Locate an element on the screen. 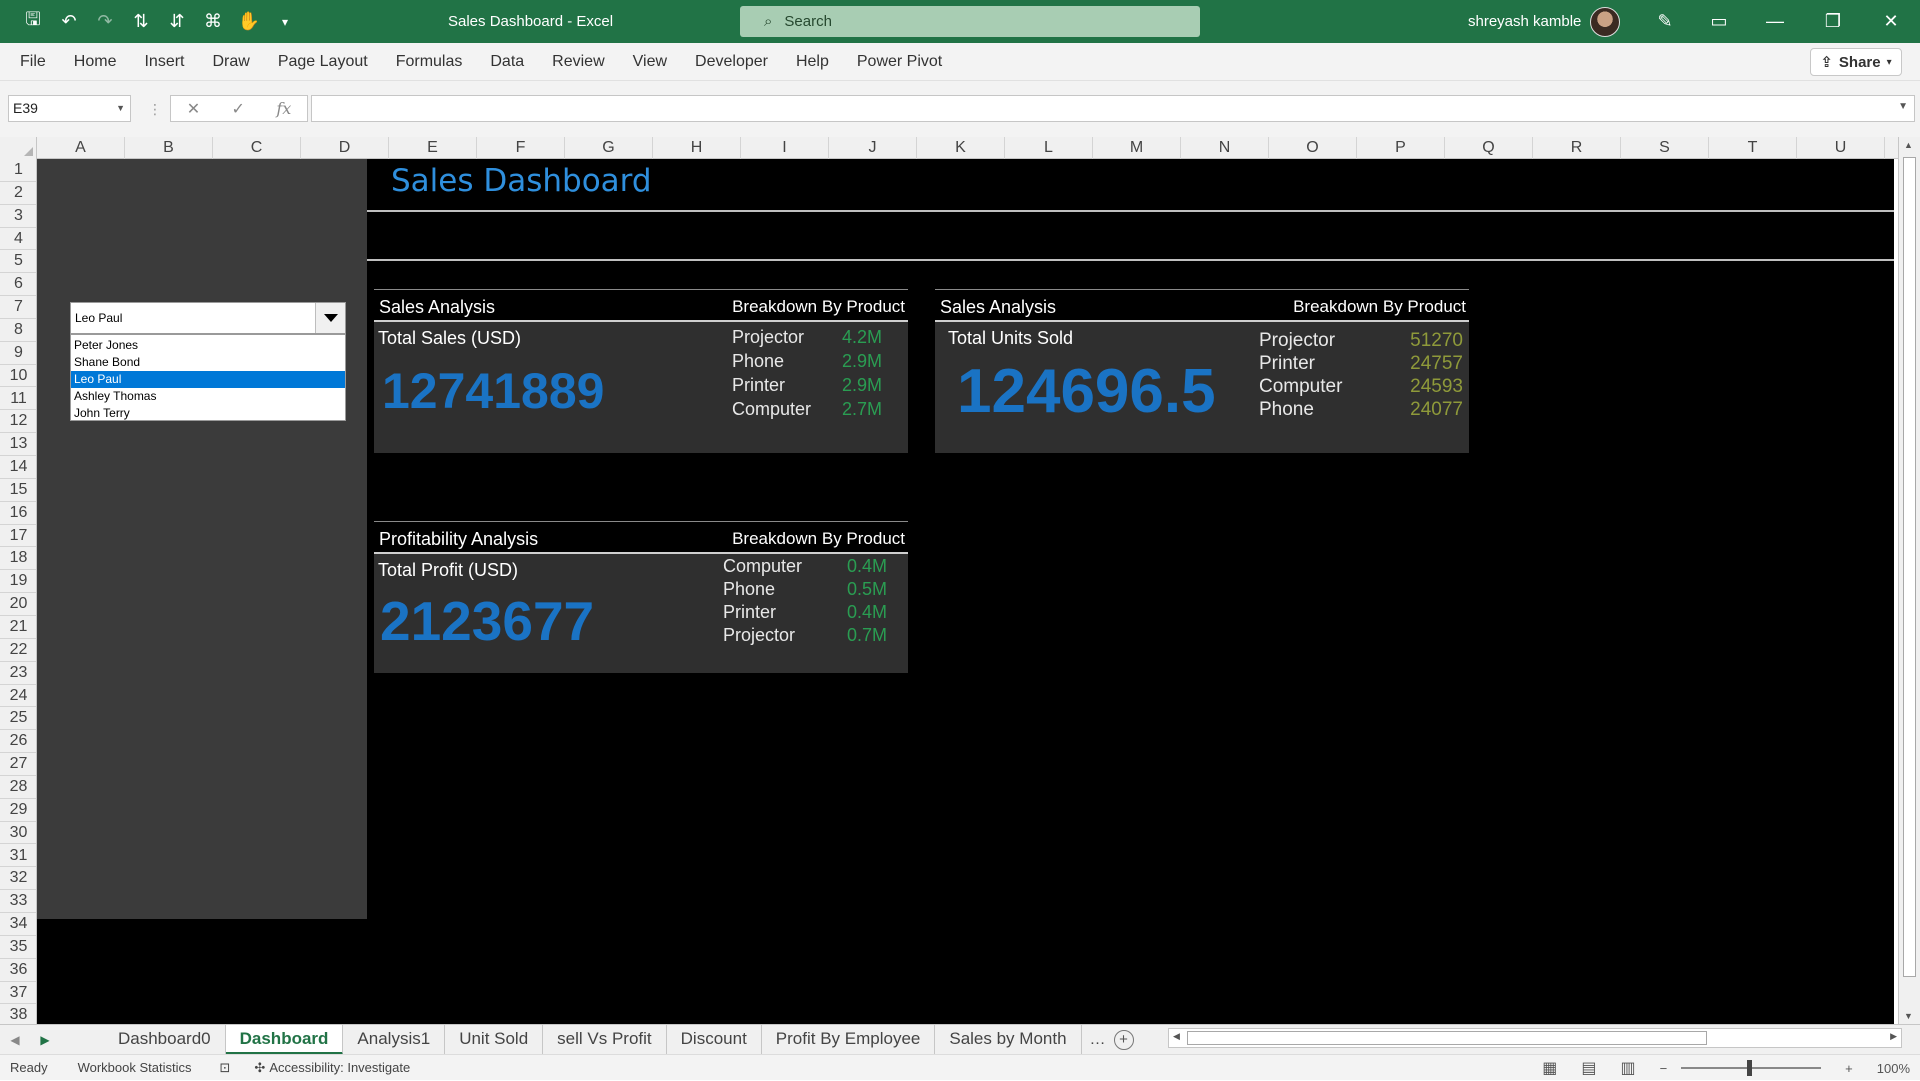 This screenshot has width=1920, height=1081. page-layout-view-icon: ▤ is located at coordinates (1588, 1068).